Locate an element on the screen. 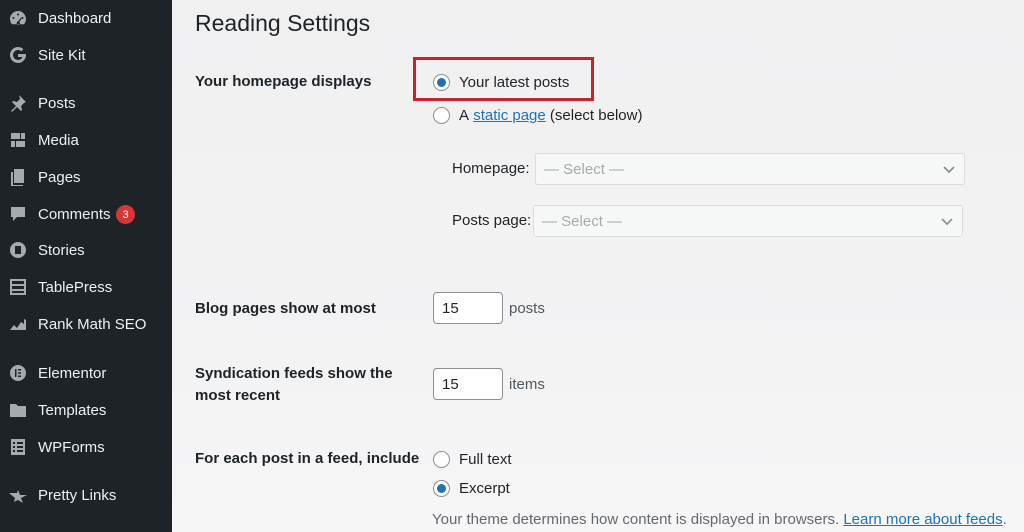 The width and height of the screenshot is (1024, 532). sidebar-item-label: Comments is located at coordinates (74, 214).